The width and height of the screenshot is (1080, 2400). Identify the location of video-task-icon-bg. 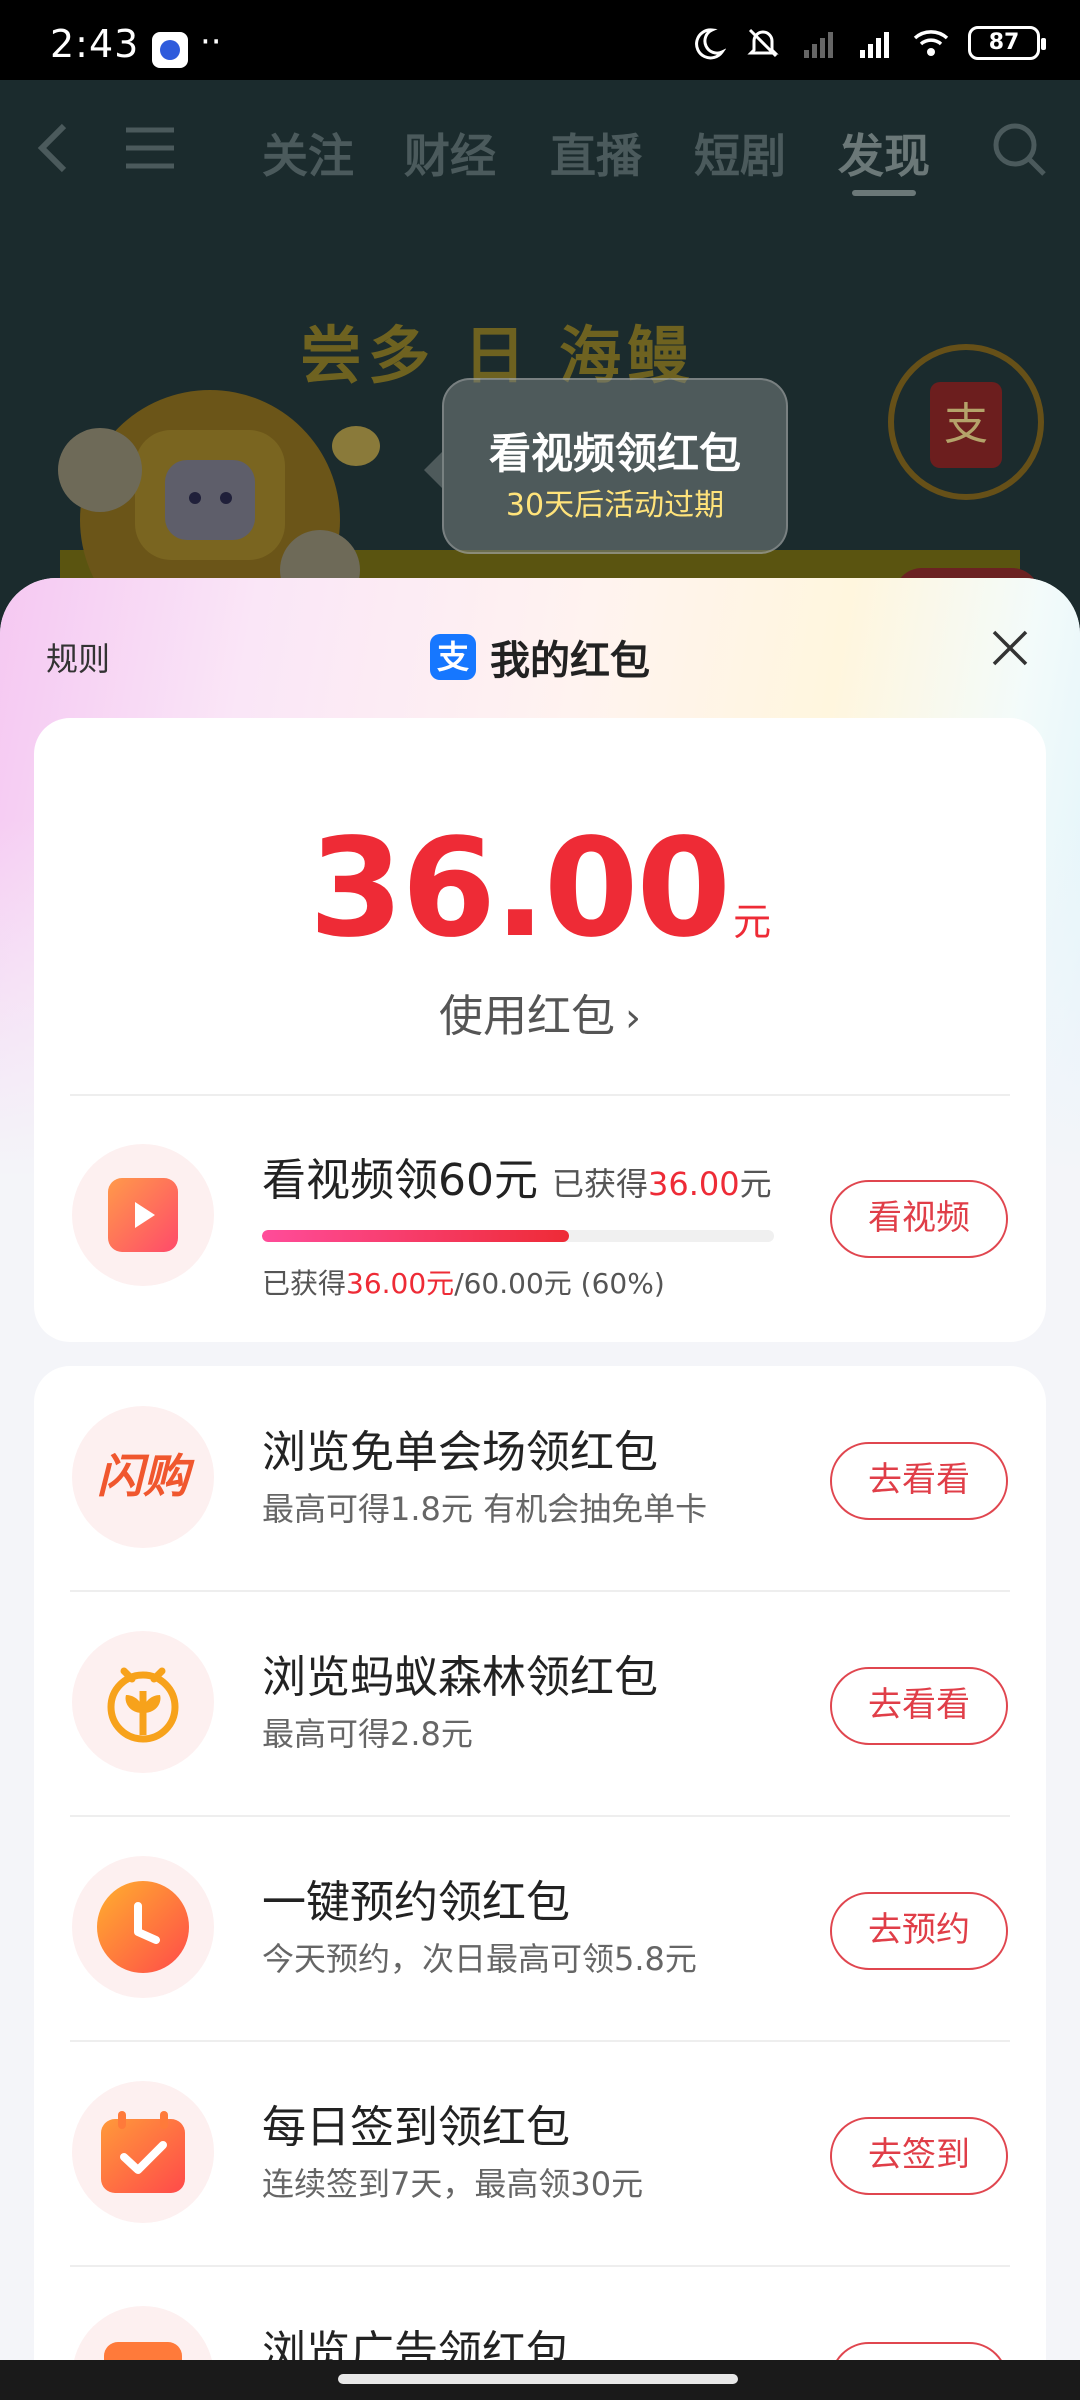
(143, 1215).